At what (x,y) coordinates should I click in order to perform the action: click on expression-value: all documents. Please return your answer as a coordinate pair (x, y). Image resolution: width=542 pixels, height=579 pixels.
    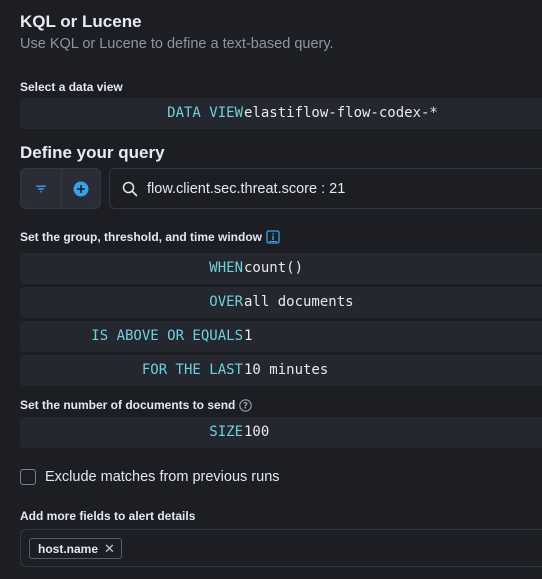
    Looking at the image, I should click on (299, 302).